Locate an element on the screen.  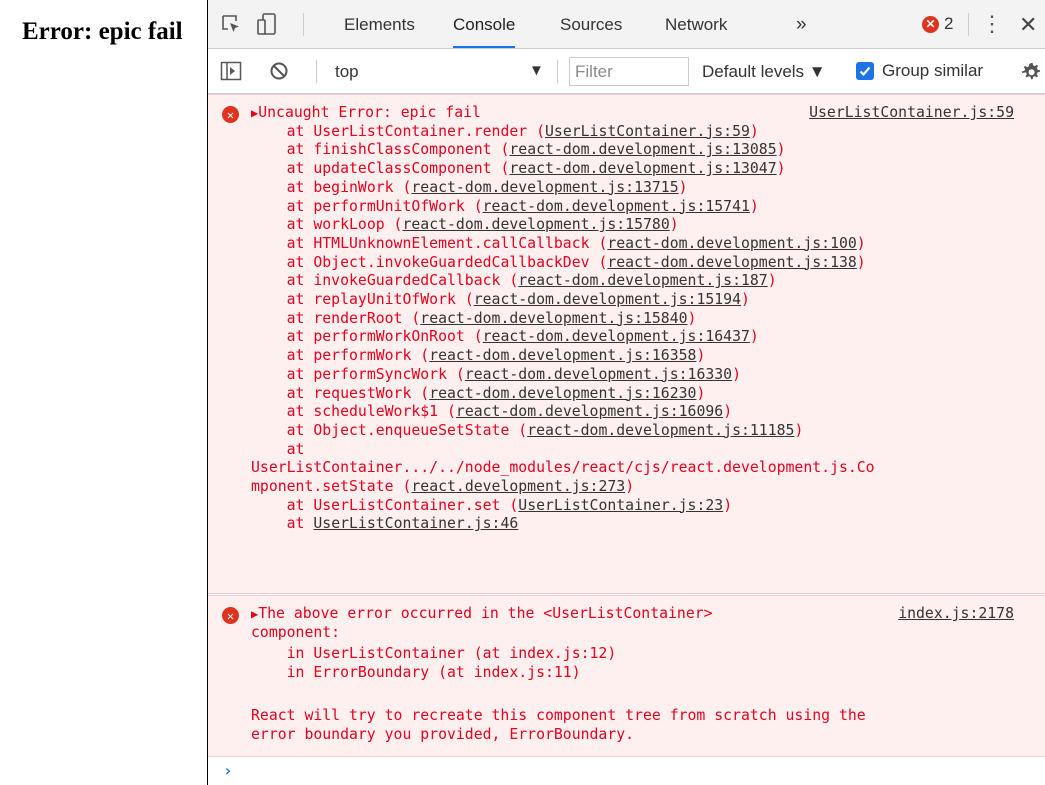
stack-frame-text: at updateClassComponent is located at coordinates (389, 169).